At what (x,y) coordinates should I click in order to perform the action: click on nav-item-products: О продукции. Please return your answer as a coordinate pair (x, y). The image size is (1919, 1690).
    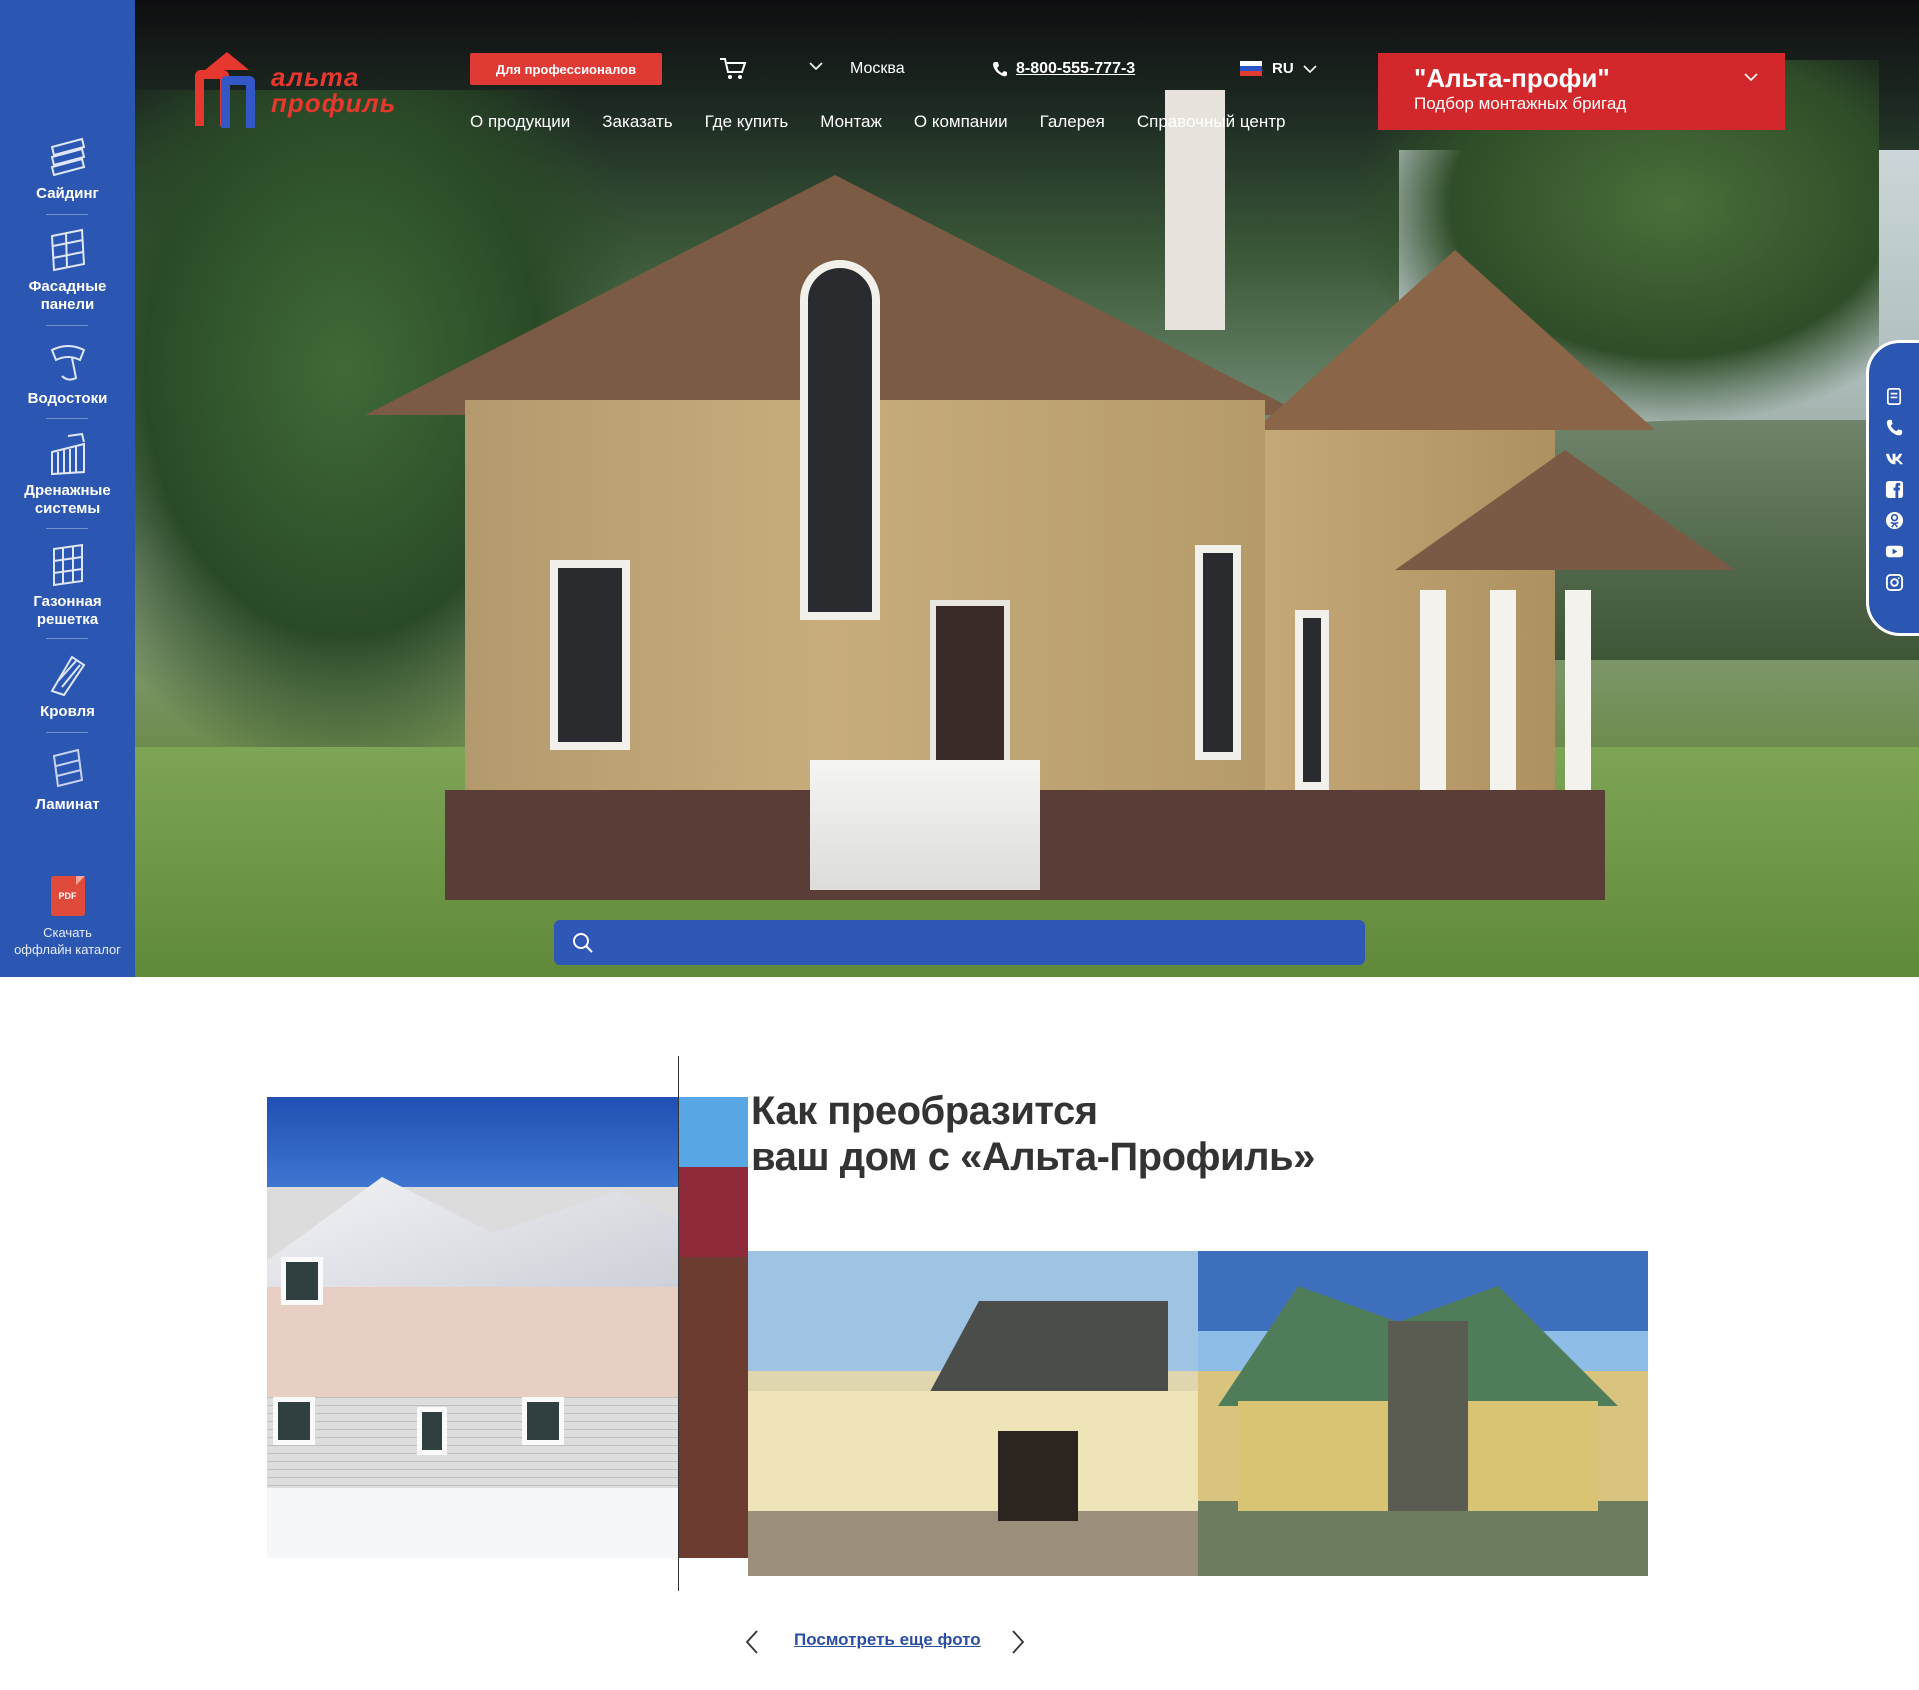
    Looking at the image, I should click on (520, 122).